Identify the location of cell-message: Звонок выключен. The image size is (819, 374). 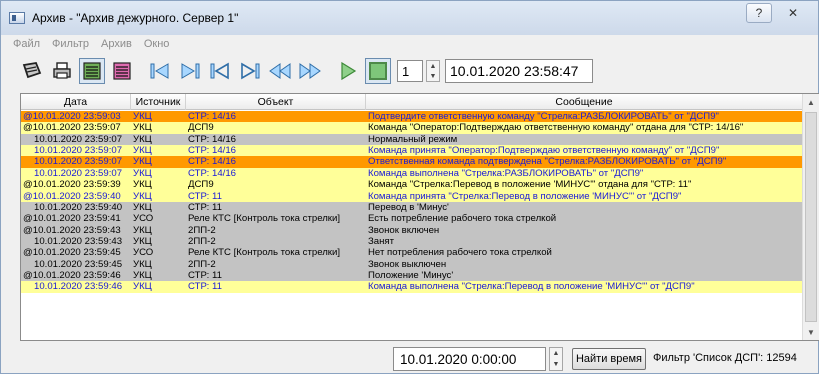
(407, 264).